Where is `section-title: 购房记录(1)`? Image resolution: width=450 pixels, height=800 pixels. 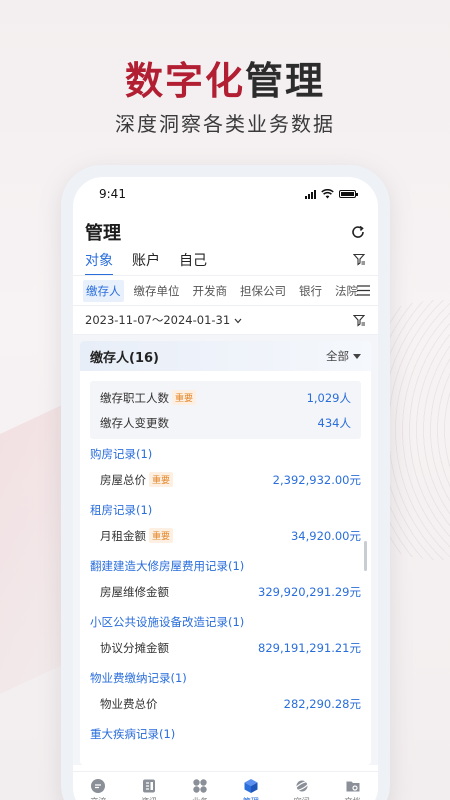
section-title: 购房记录(1) is located at coordinates (225, 454).